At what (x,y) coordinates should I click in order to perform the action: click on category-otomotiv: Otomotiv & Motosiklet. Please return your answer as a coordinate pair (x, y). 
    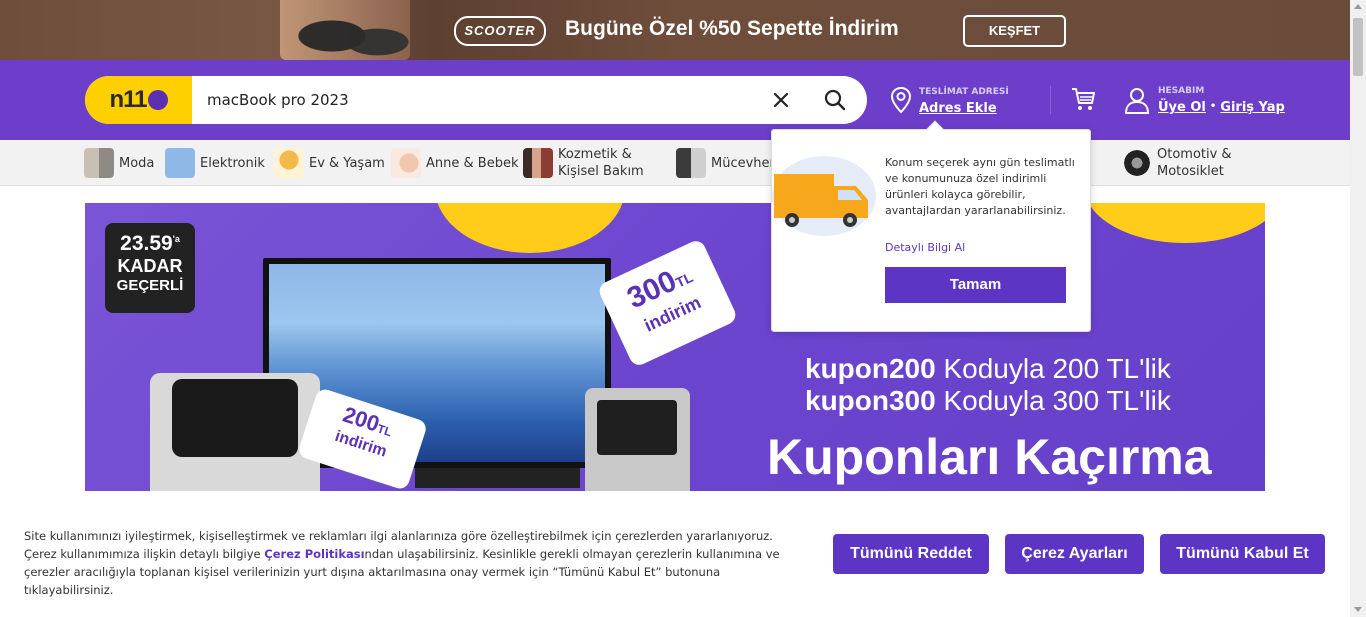
    Looking at the image, I should click on (1177, 163).